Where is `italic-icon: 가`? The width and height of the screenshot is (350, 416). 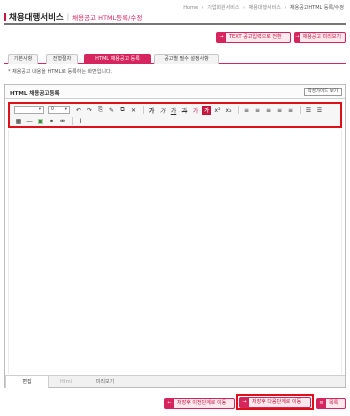
italic-icon: 가 is located at coordinates (162, 110).